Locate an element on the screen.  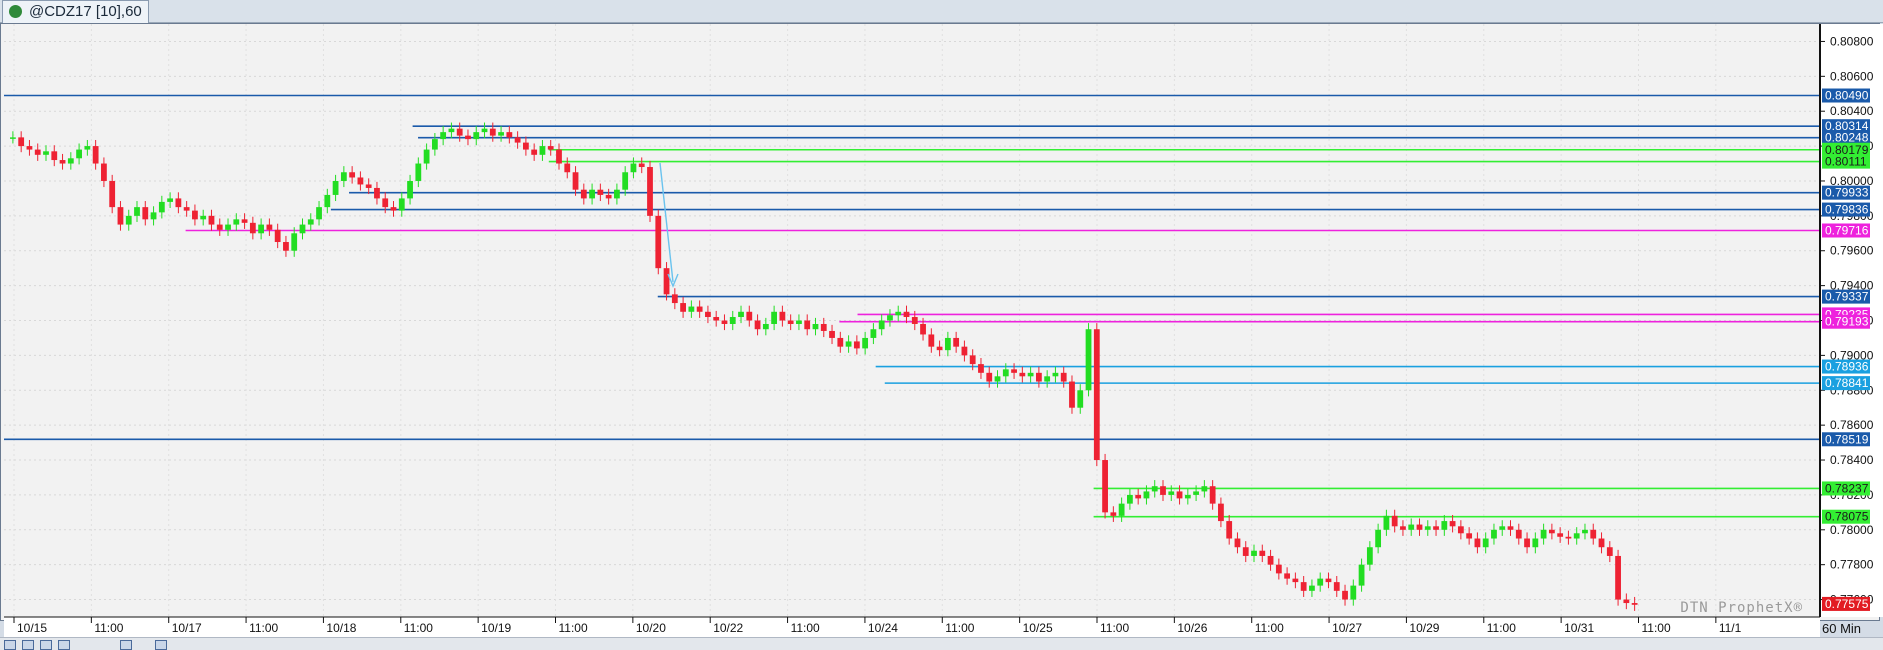
x-tick-label: 10/22 is located at coordinates (728, 628).